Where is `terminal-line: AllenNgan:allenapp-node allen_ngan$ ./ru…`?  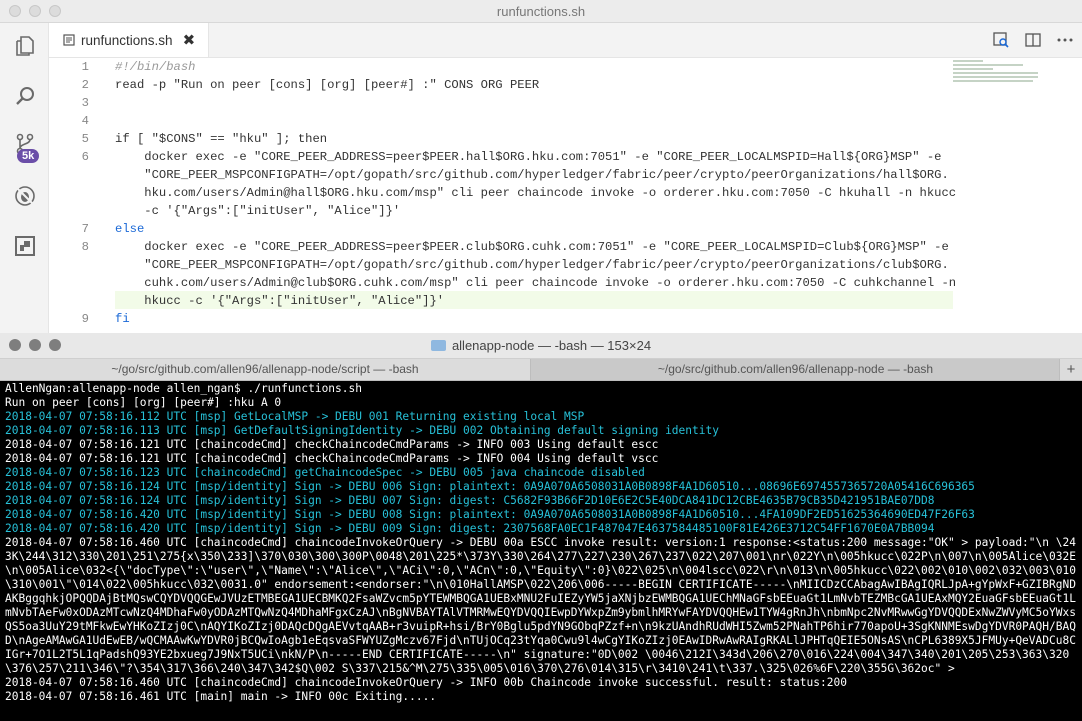
terminal-line: AllenNgan:allenapp-node allen_ngan$ ./ru… is located at coordinates (183, 388).